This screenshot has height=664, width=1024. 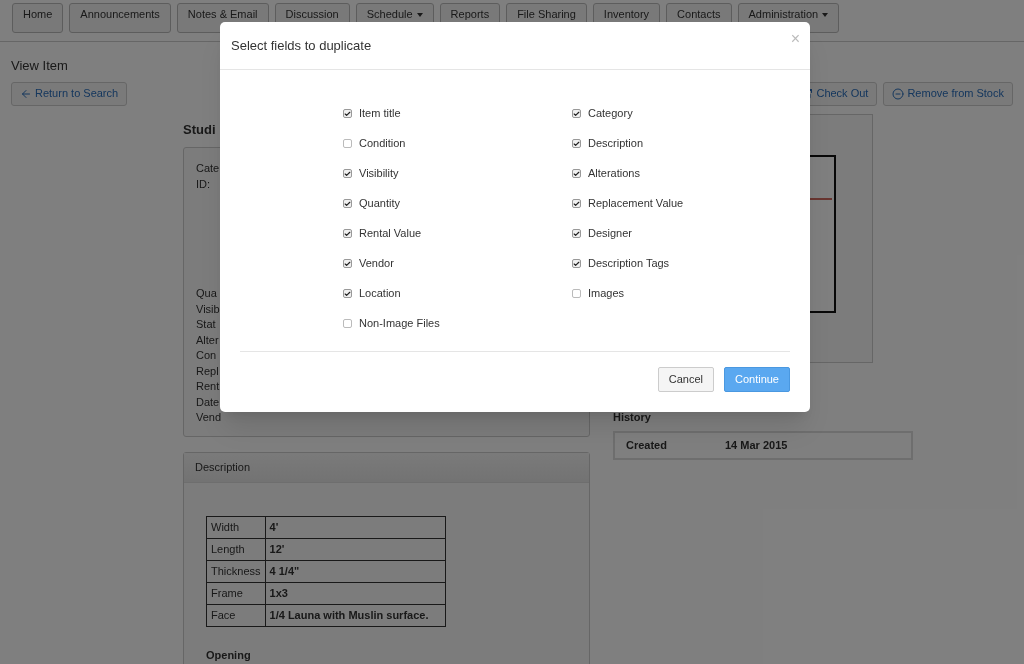 I want to click on field-checkbox: Visibility, so click(x=457, y=173).